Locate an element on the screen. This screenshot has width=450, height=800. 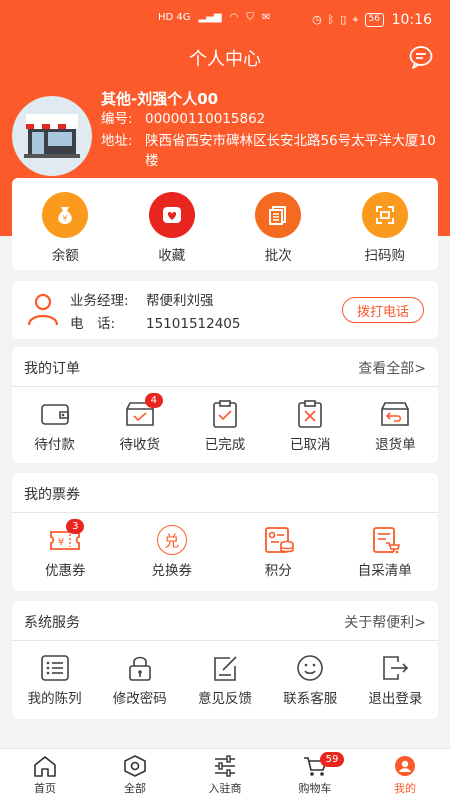
phone-label: 电 话: is located at coordinates (93, 324).